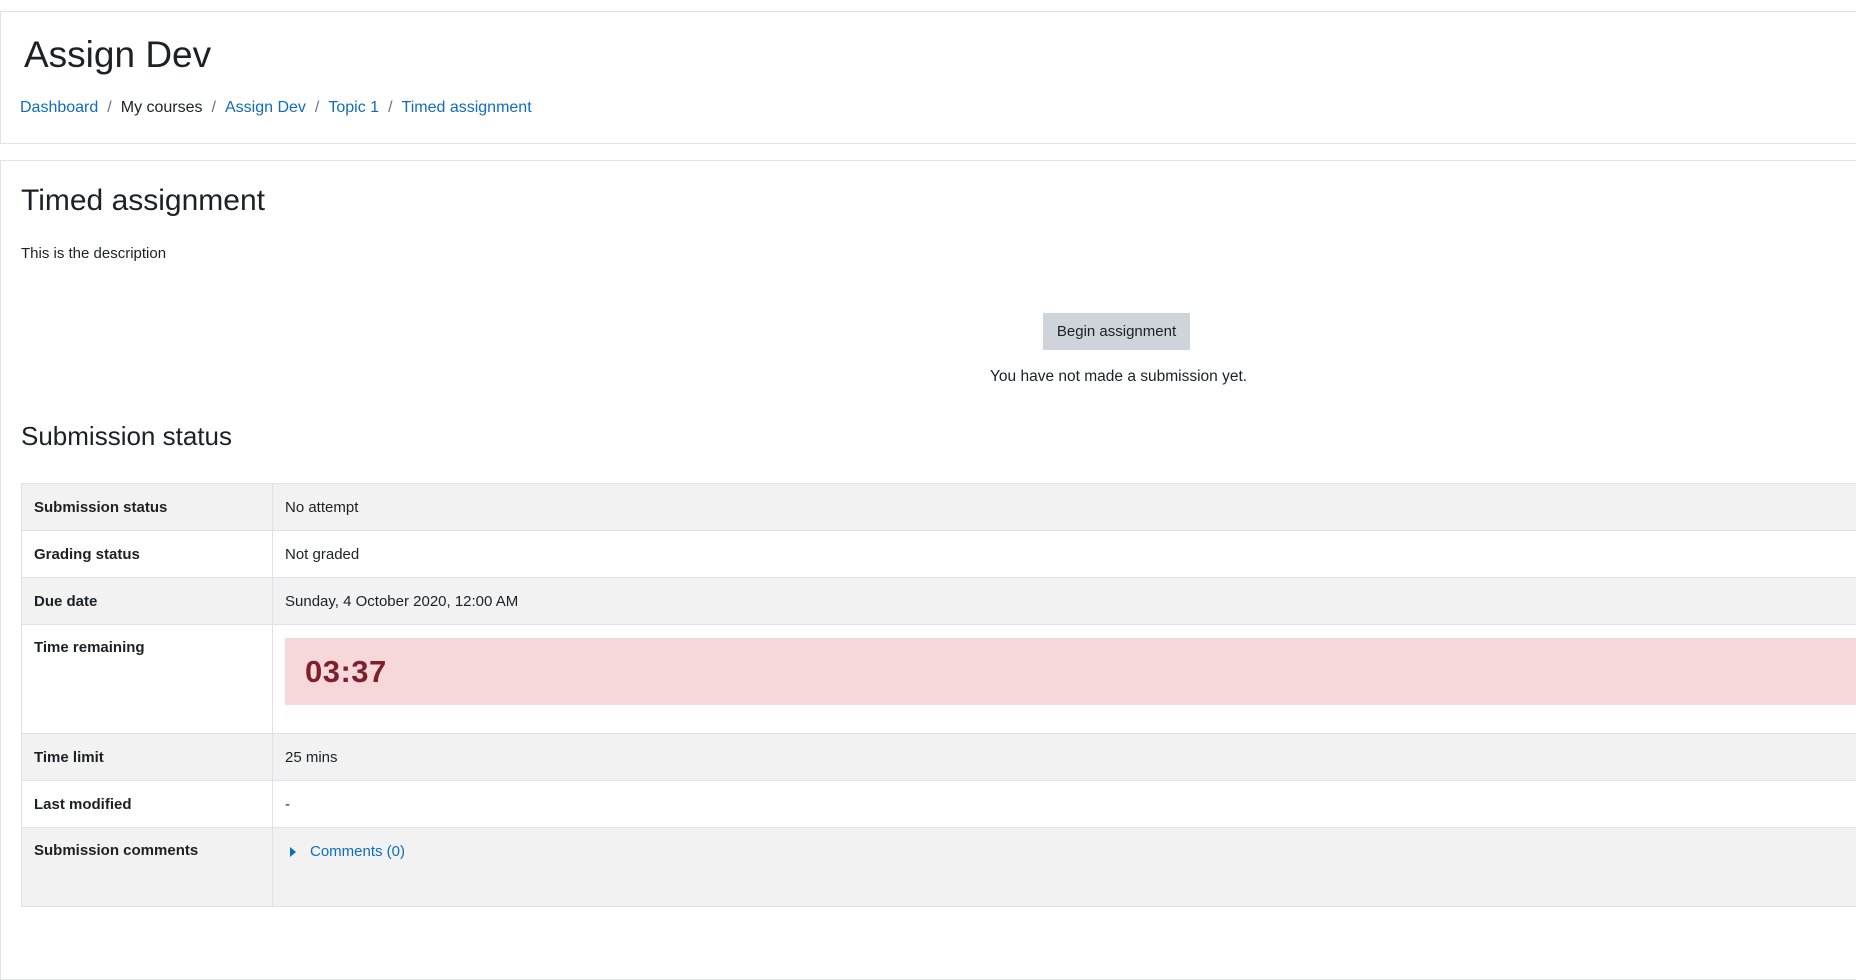  Describe the element at coordinates (117, 54) in the screenshot. I see `page-title: Assign Dev` at that location.